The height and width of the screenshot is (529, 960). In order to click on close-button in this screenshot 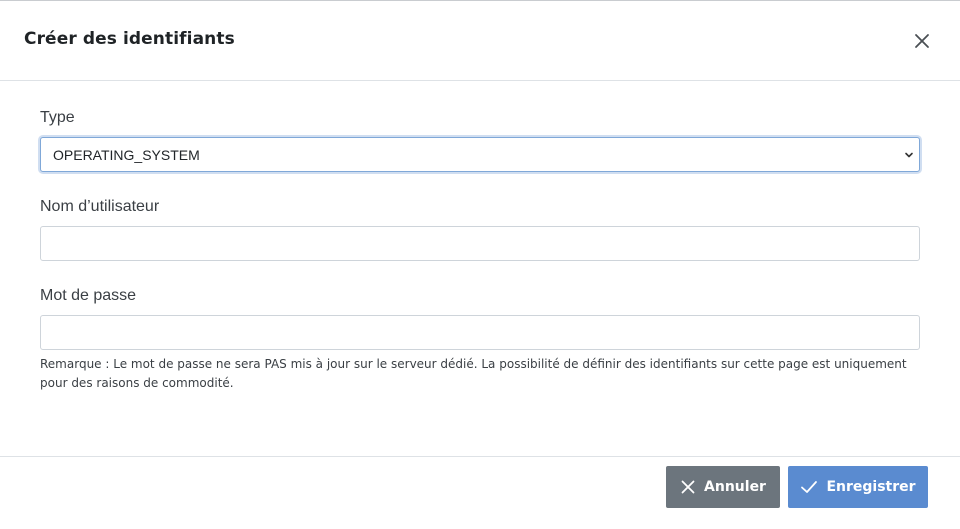, I will do `click(922, 41)`.